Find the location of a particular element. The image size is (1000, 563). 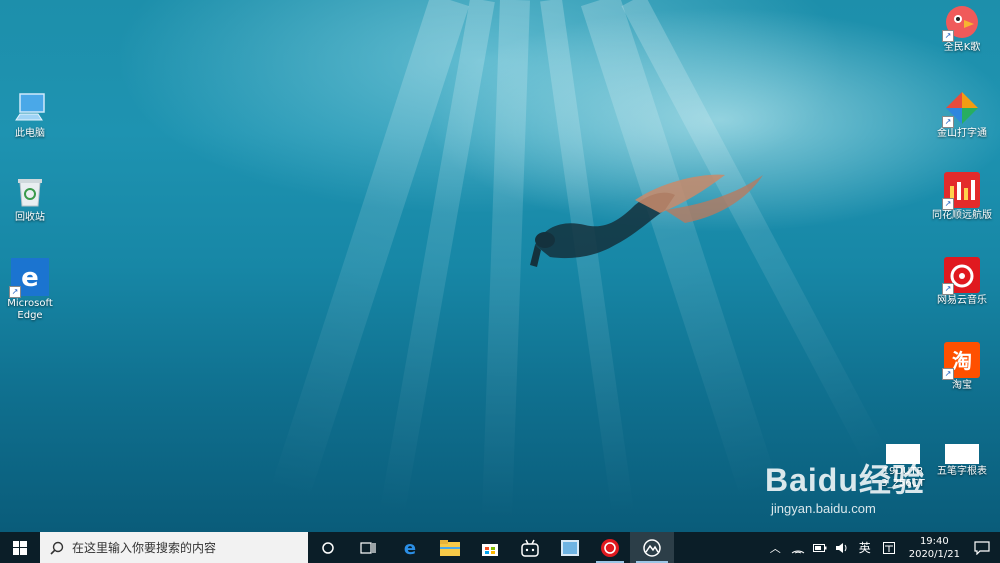

clock-time: 19:40 is located at coordinates (934, 541).